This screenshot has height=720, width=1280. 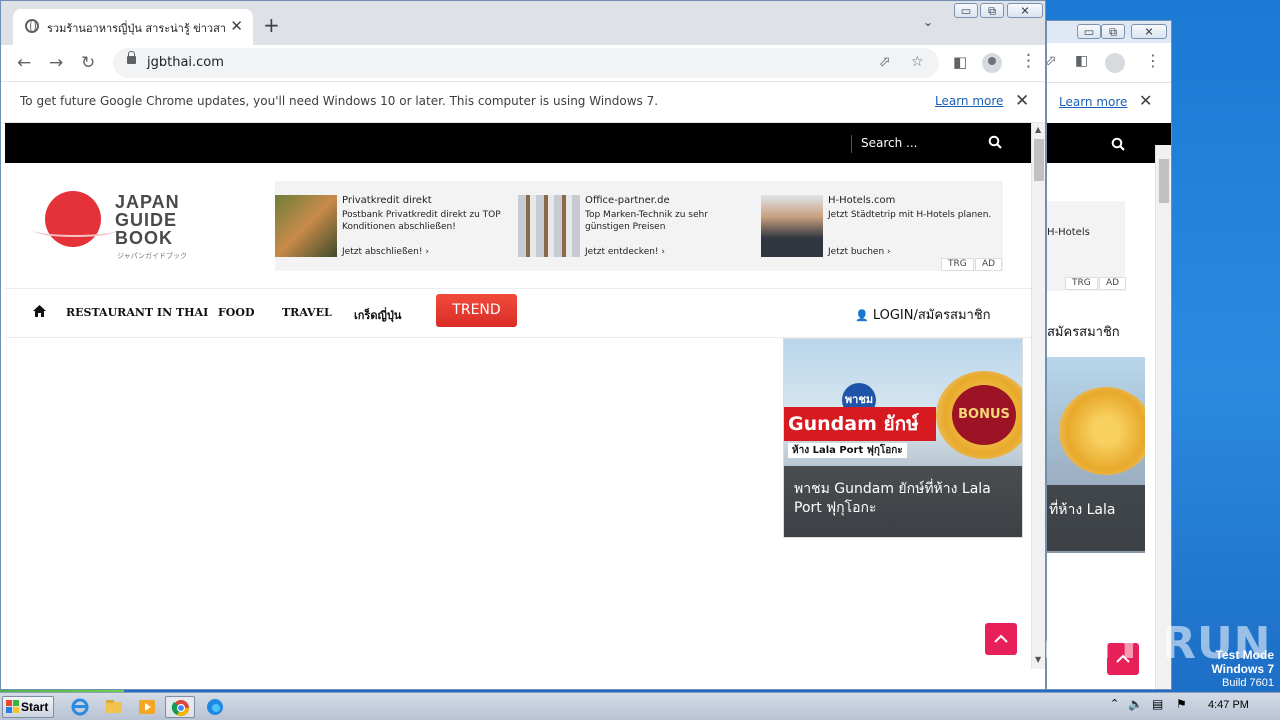 I want to click on bg-feature-card: ที่ห้าง Lala, so click(x=1096, y=455).